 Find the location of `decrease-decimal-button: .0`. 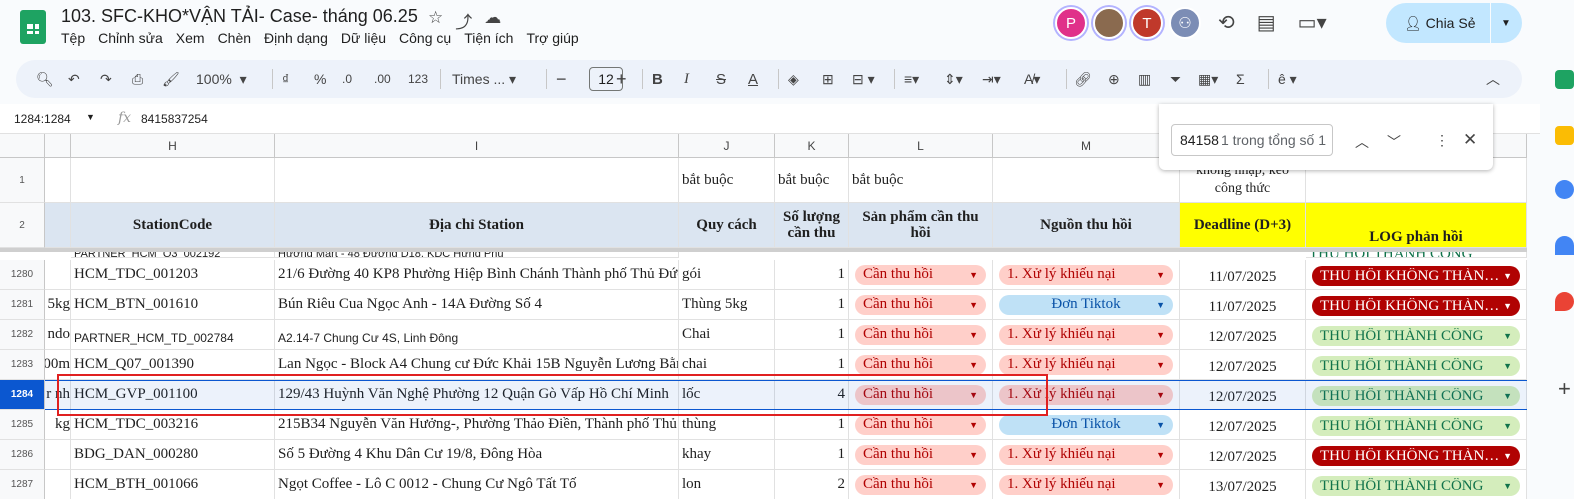

decrease-decimal-button: .0 is located at coordinates (347, 79).